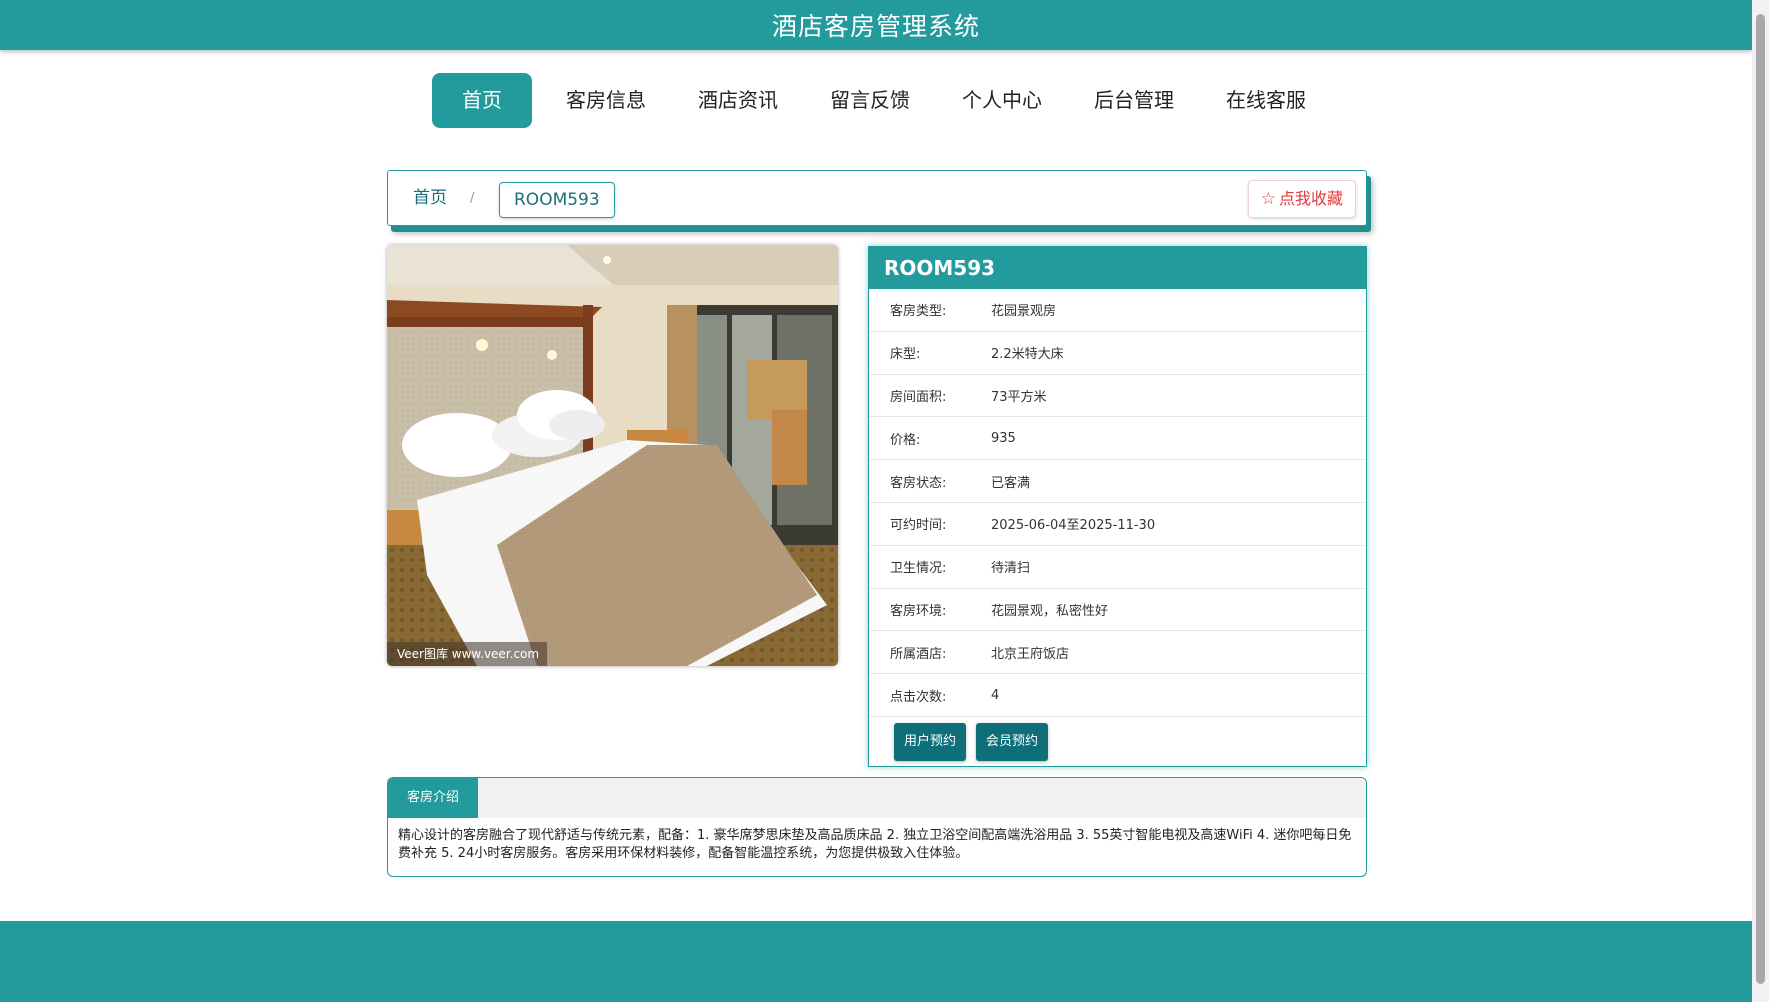 Image resolution: width=1769 pixels, height=1002 pixels. What do you see at coordinates (1027, 355) in the screenshot?
I see `info-value: 2.2米特大床` at bounding box center [1027, 355].